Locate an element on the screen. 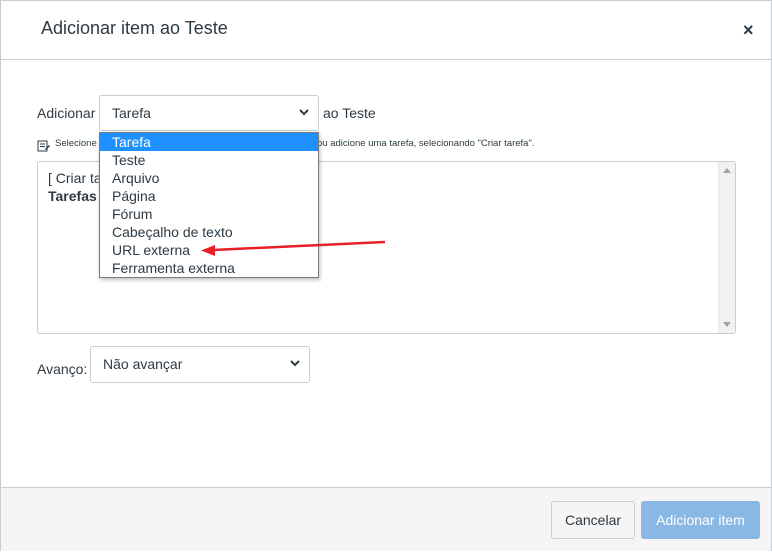  option-pagina: Página is located at coordinates (209, 196).